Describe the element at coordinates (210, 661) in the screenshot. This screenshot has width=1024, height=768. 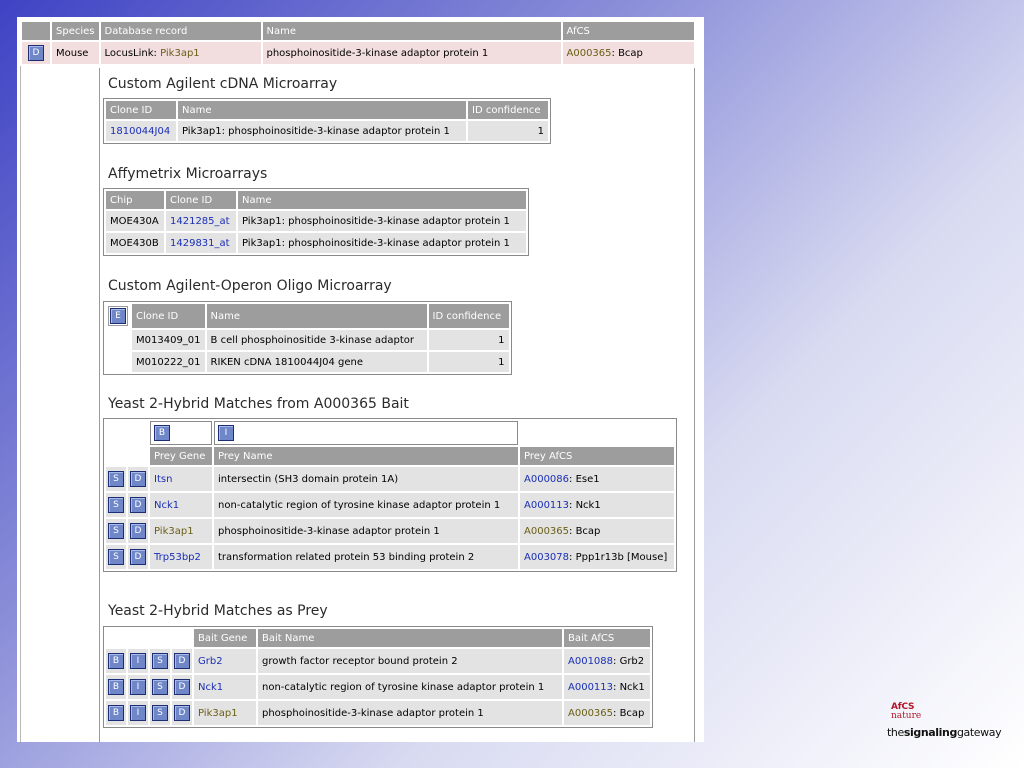
I see `bait-gene-link: Grb2` at that location.